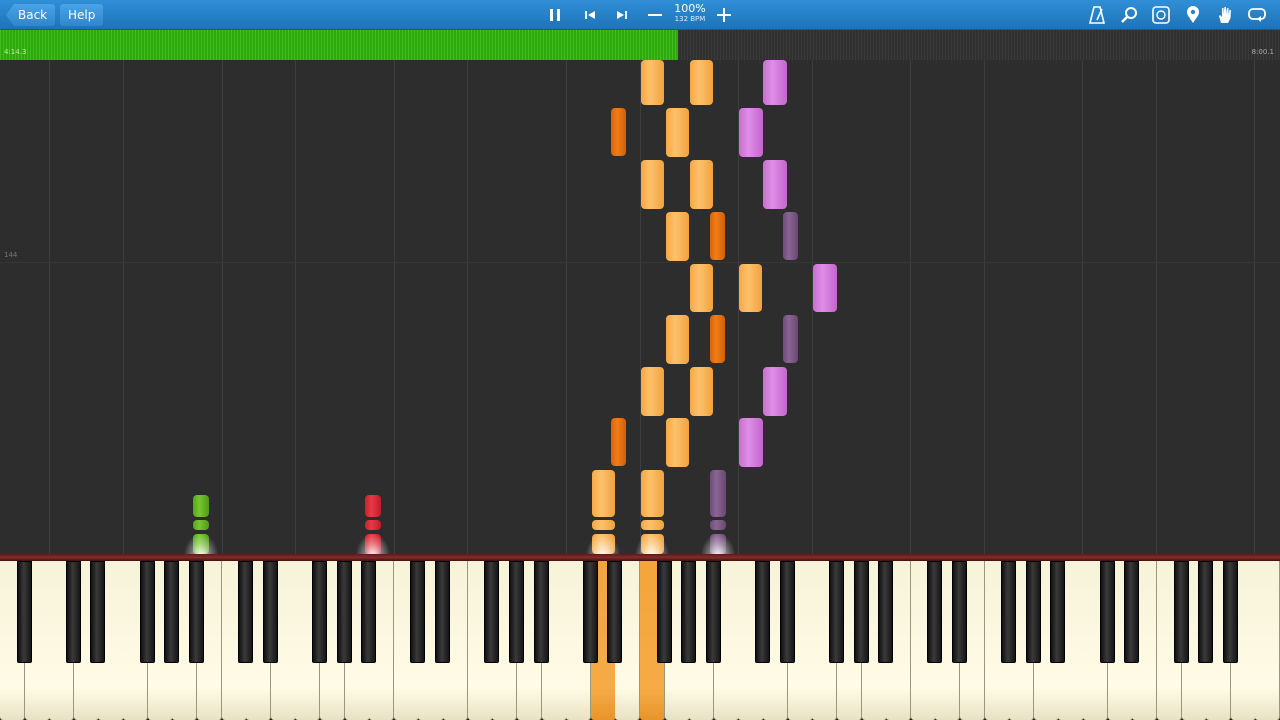  I want to click on minus-icon, so click(655, 15).